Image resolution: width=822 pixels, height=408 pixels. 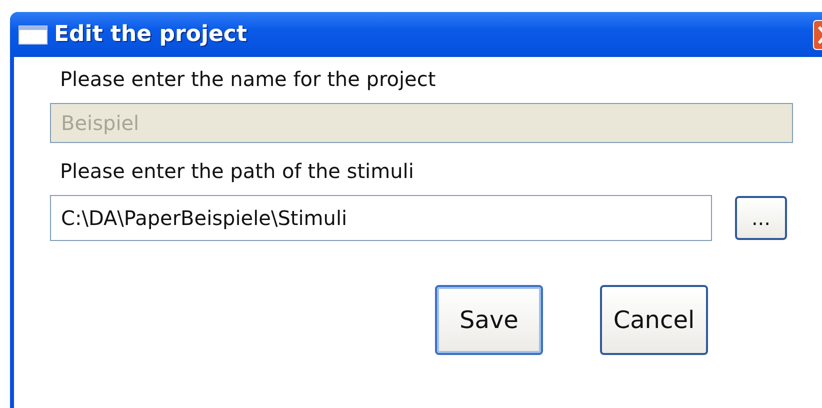 What do you see at coordinates (237, 172) in the screenshot?
I see `field-label: Please enter the path of the stimuli` at bounding box center [237, 172].